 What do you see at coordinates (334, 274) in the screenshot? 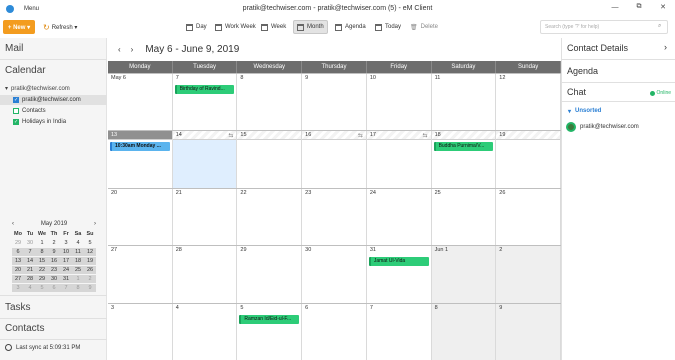
I see `calendar-day-cell: 30` at bounding box center [334, 274].